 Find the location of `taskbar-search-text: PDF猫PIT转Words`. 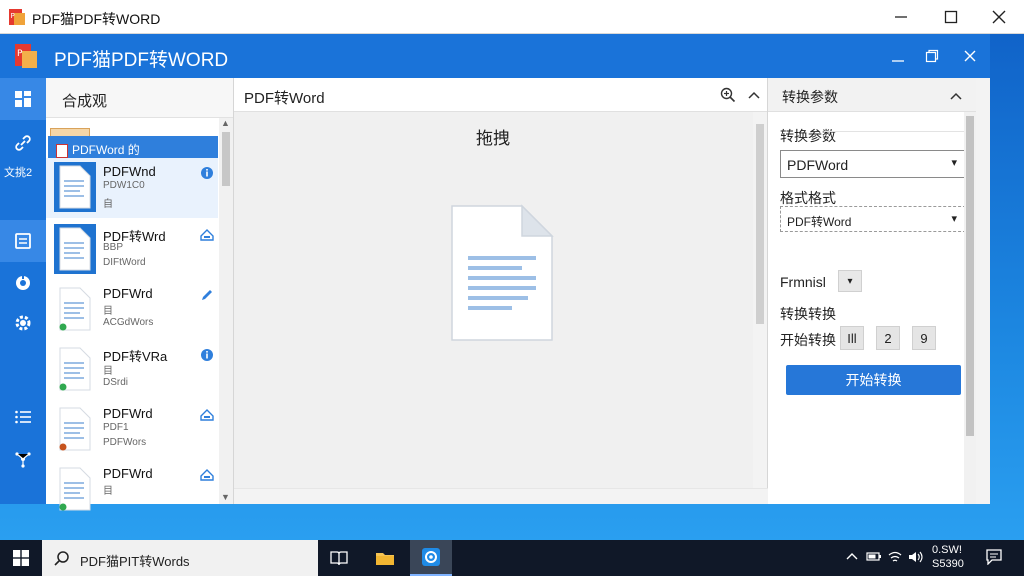

taskbar-search-text: PDF猫PIT转Words is located at coordinates (135, 561).